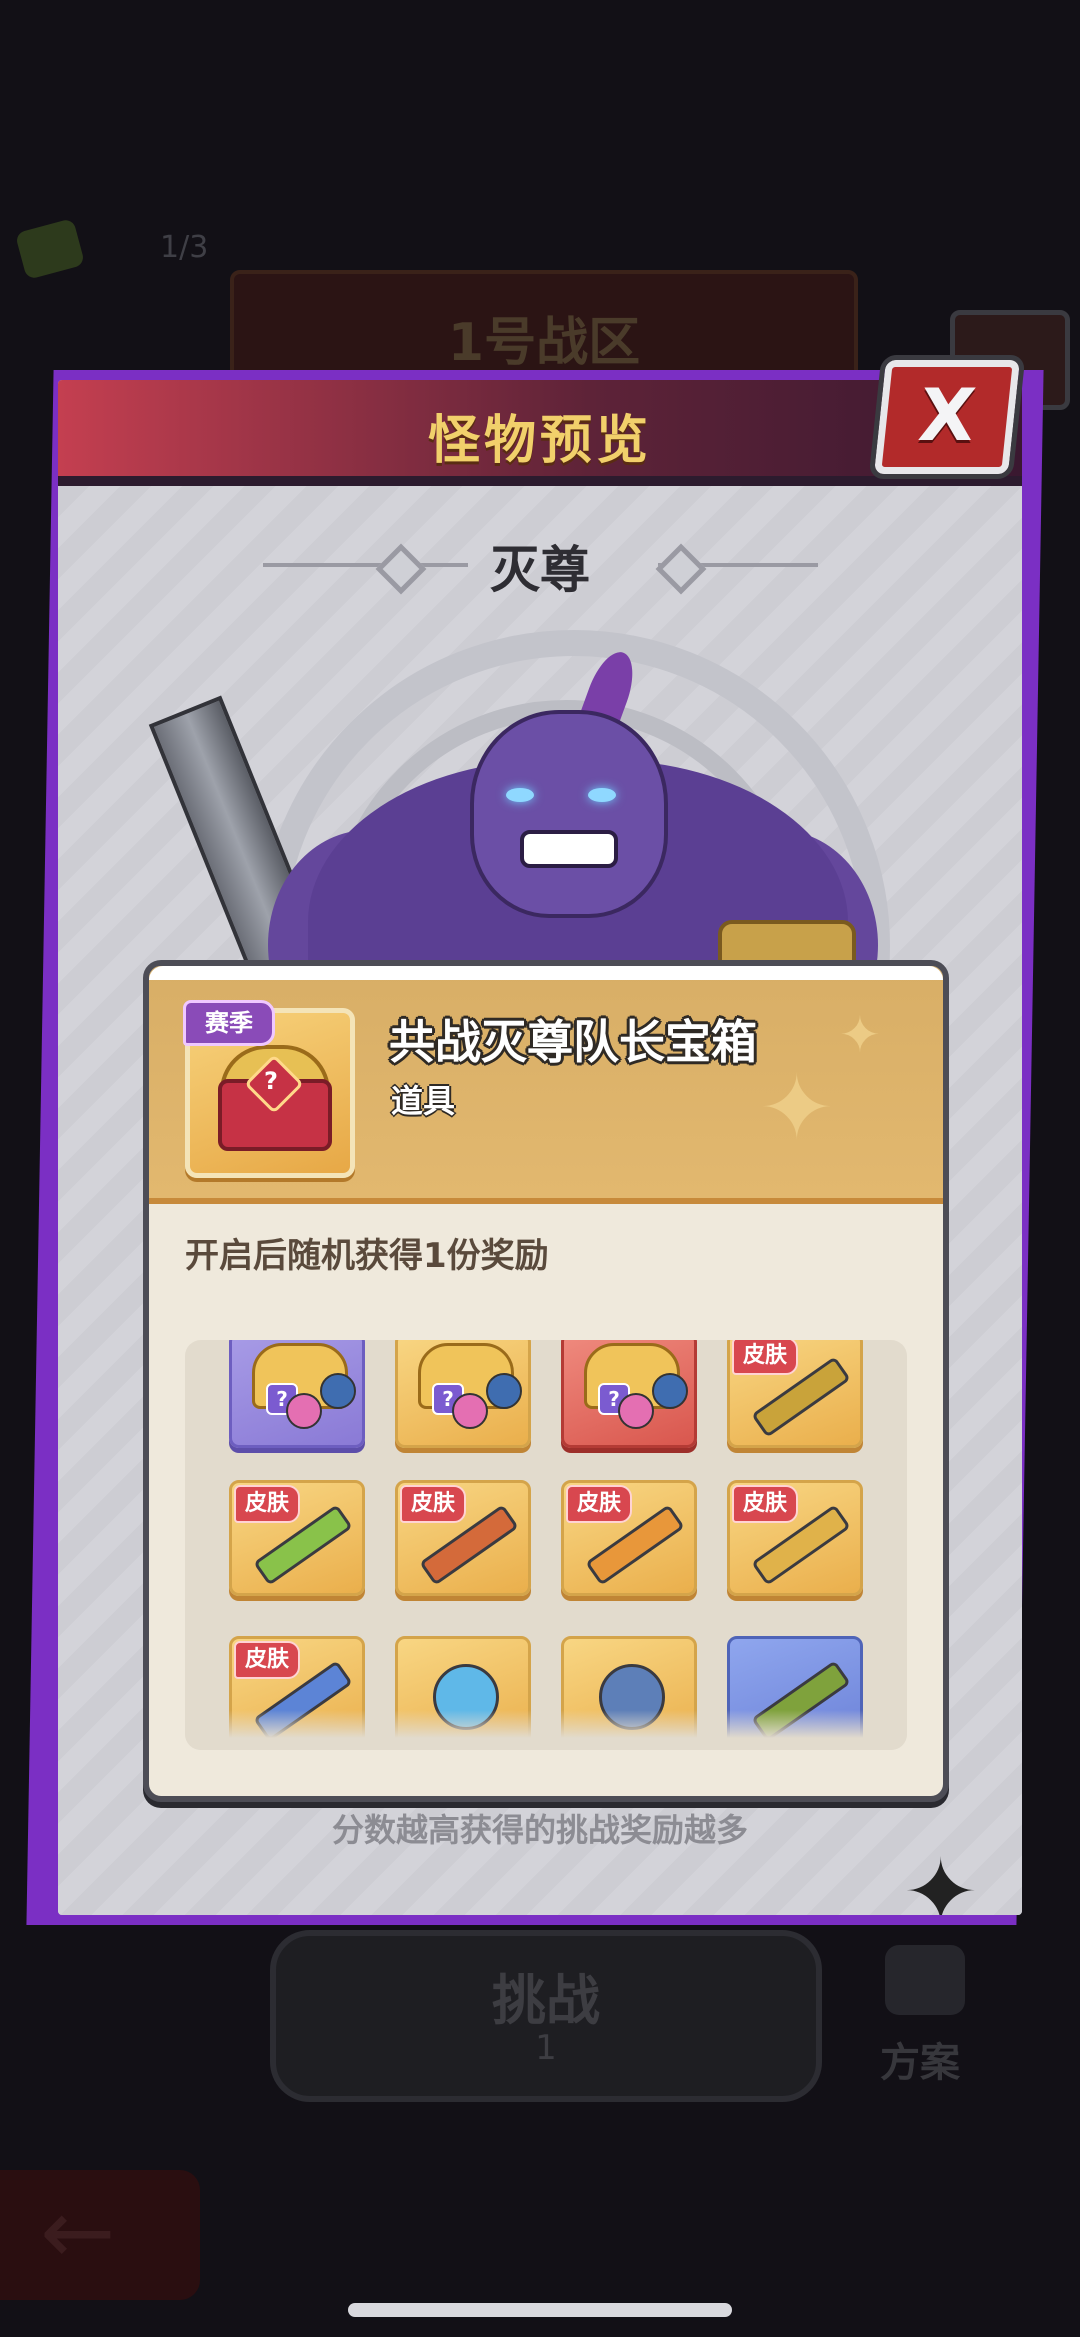 The width and height of the screenshot is (1080, 2337). What do you see at coordinates (546, 2000) in the screenshot?
I see `challenge-label: 挑战` at bounding box center [546, 2000].